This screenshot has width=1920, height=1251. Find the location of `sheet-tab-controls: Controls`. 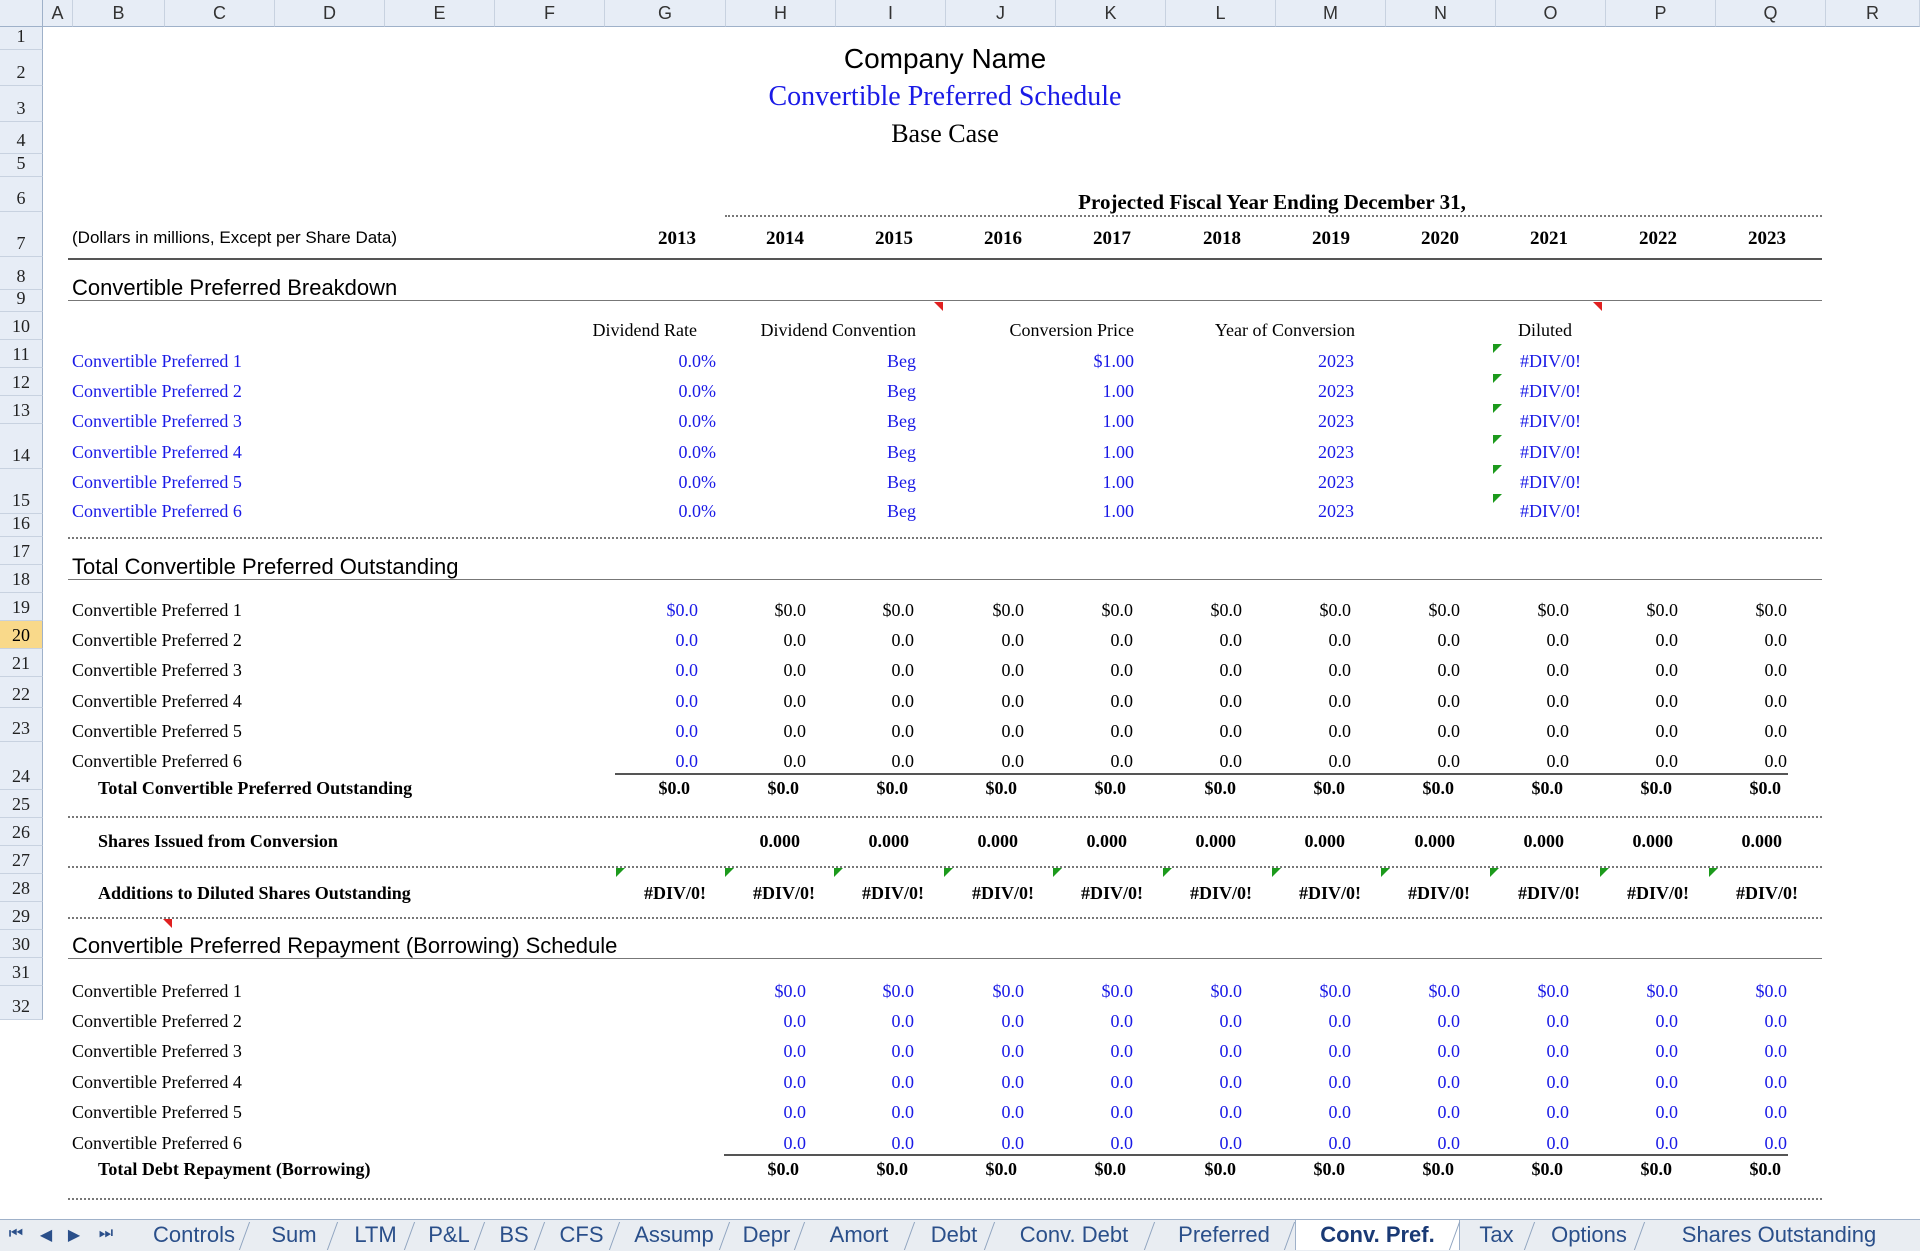

sheet-tab-controls: Controls is located at coordinates (194, 1235).